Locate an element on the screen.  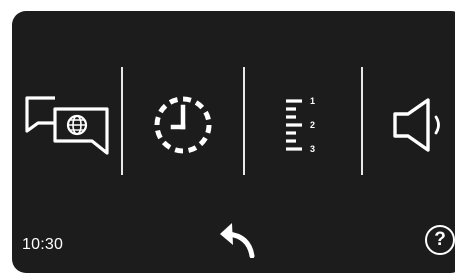
list-number-1: 1 is located at coordinates (312, 101).